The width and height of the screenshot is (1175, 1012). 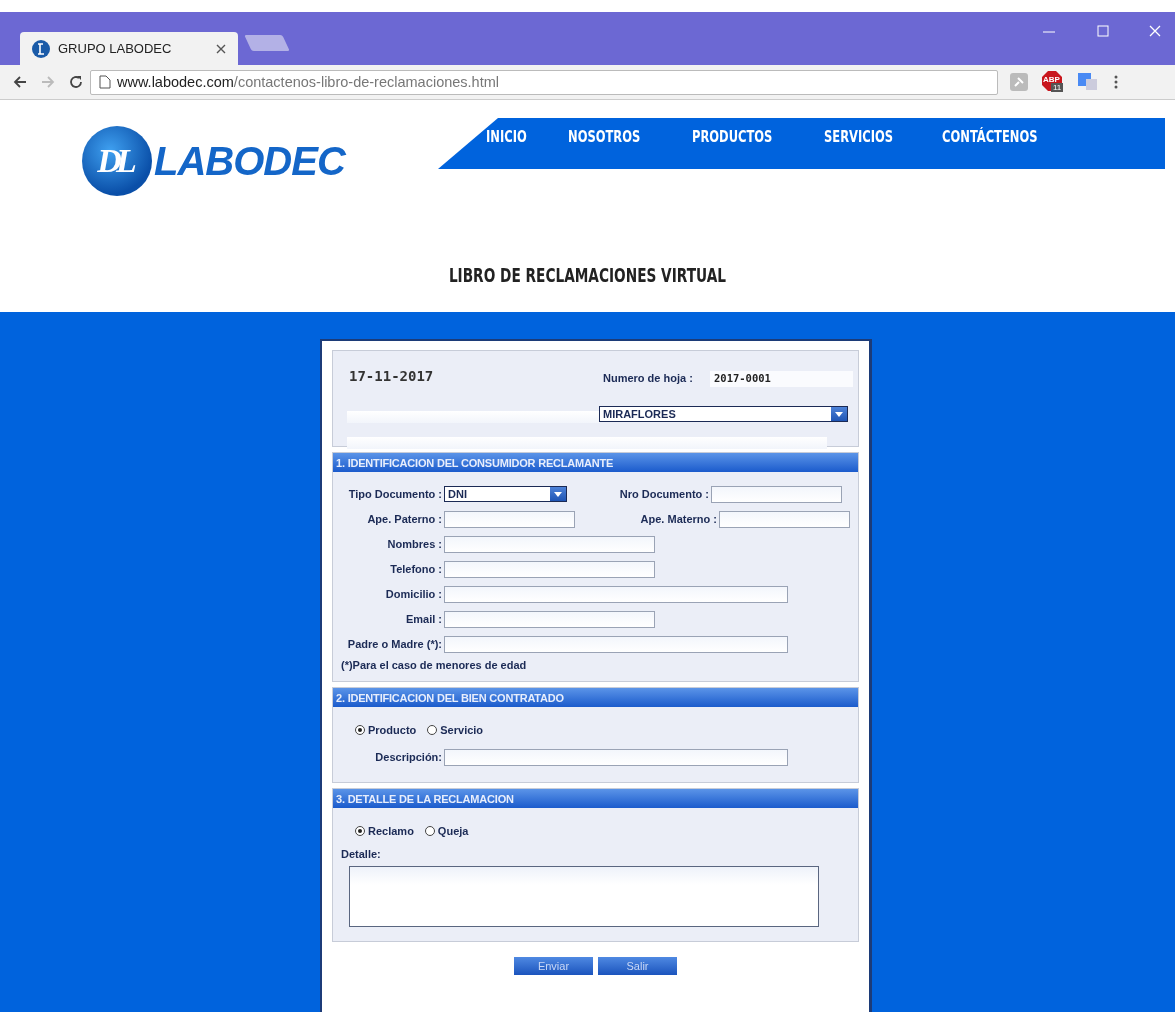 I want to click on field-label: Padre o Madre (*):, so click(x=394, y=644).